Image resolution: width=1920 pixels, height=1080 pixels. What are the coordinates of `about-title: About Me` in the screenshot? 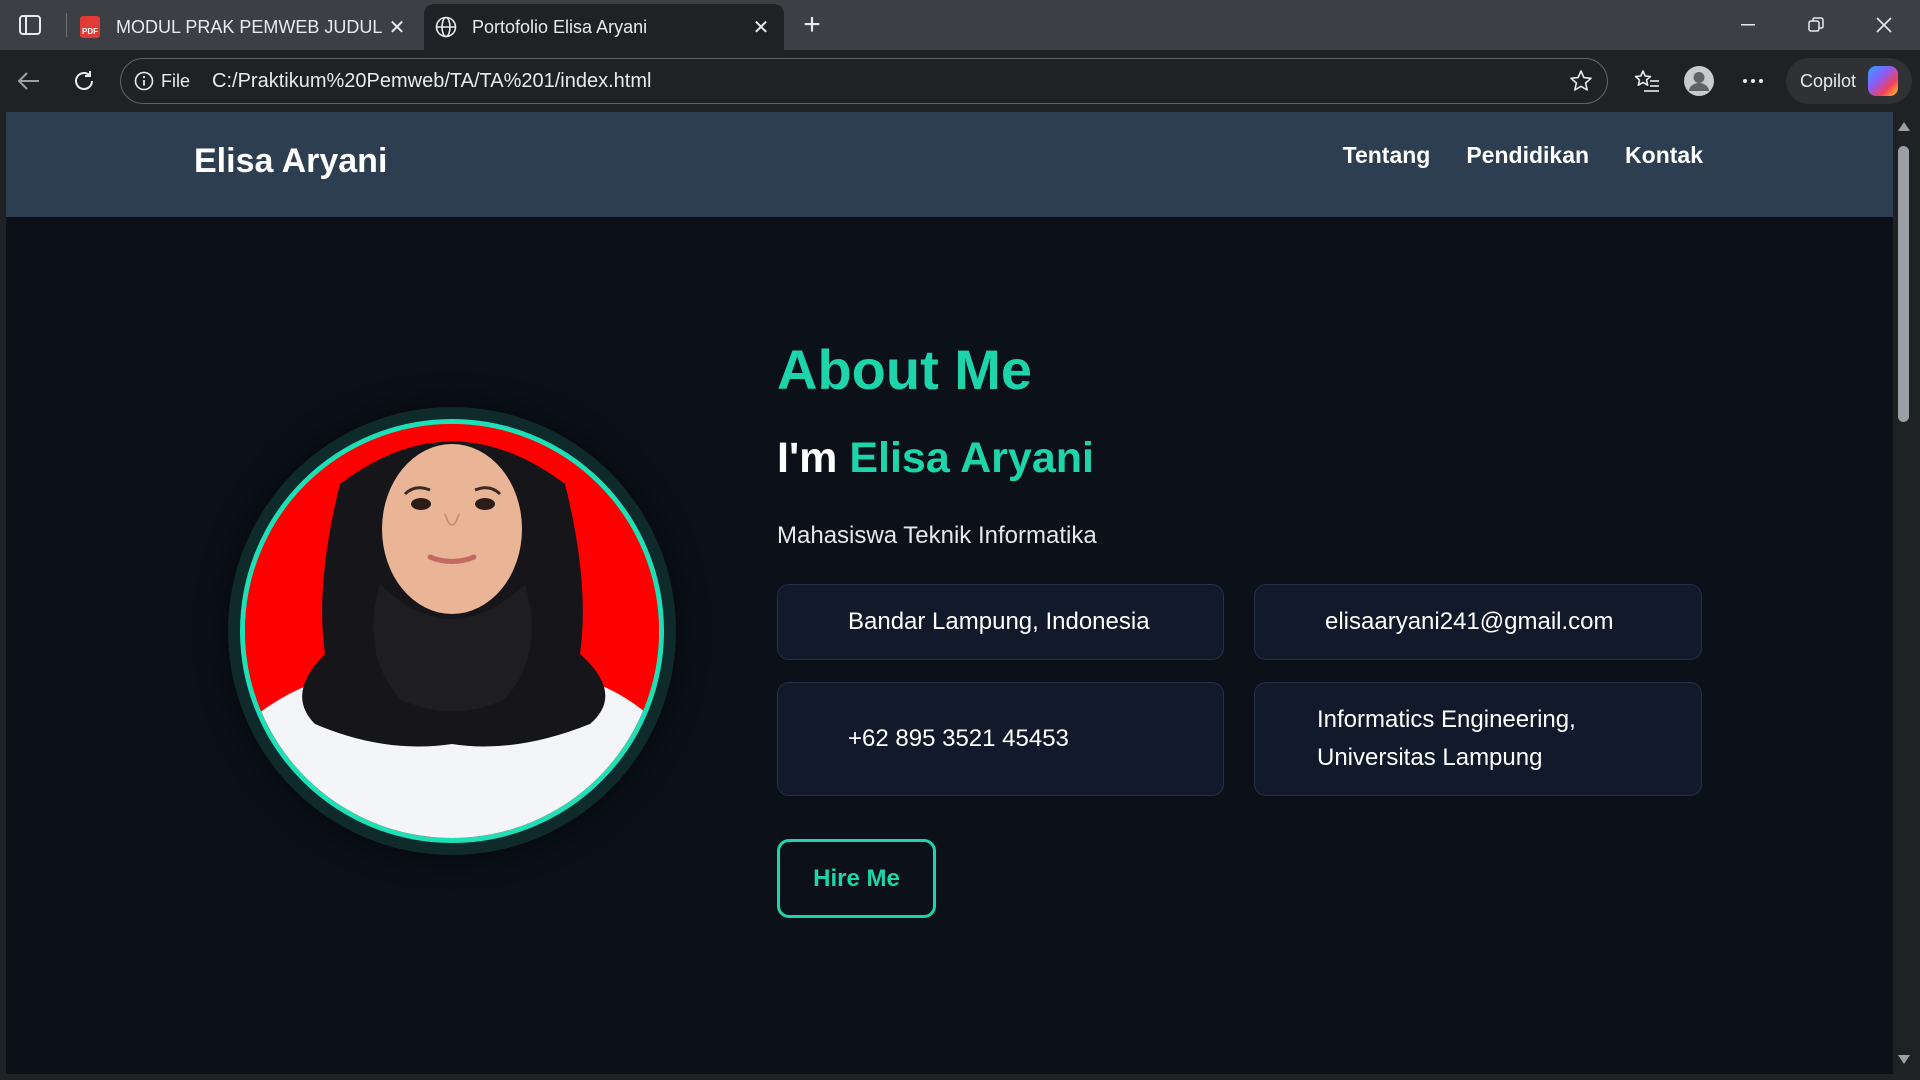 It's located at (905, 369).